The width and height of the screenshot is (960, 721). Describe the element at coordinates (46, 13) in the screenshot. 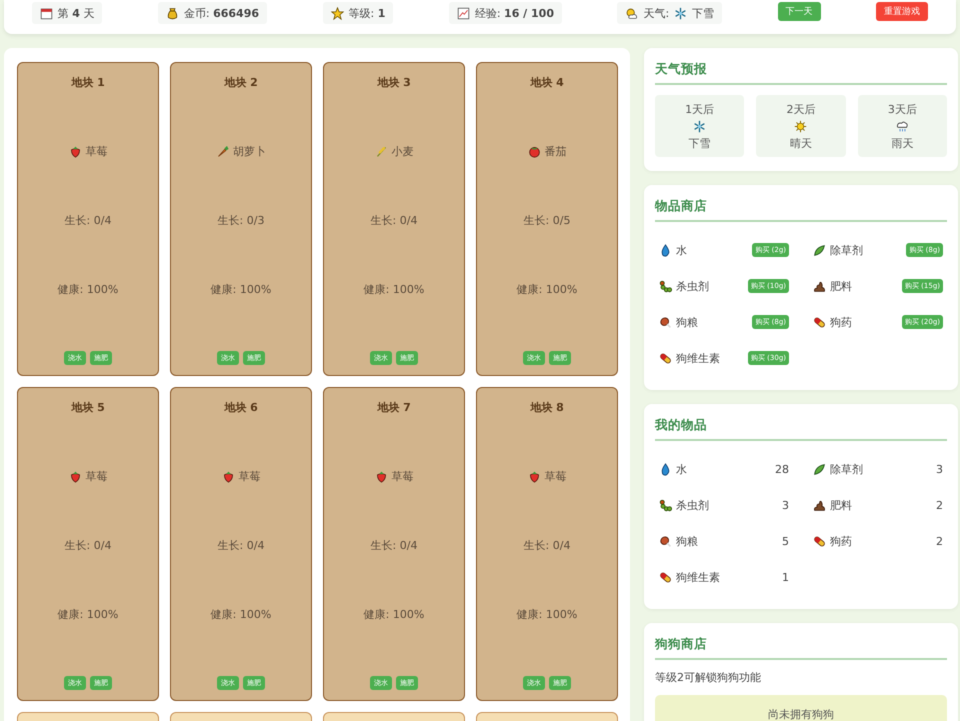

I see `calendar-icon` at that location.